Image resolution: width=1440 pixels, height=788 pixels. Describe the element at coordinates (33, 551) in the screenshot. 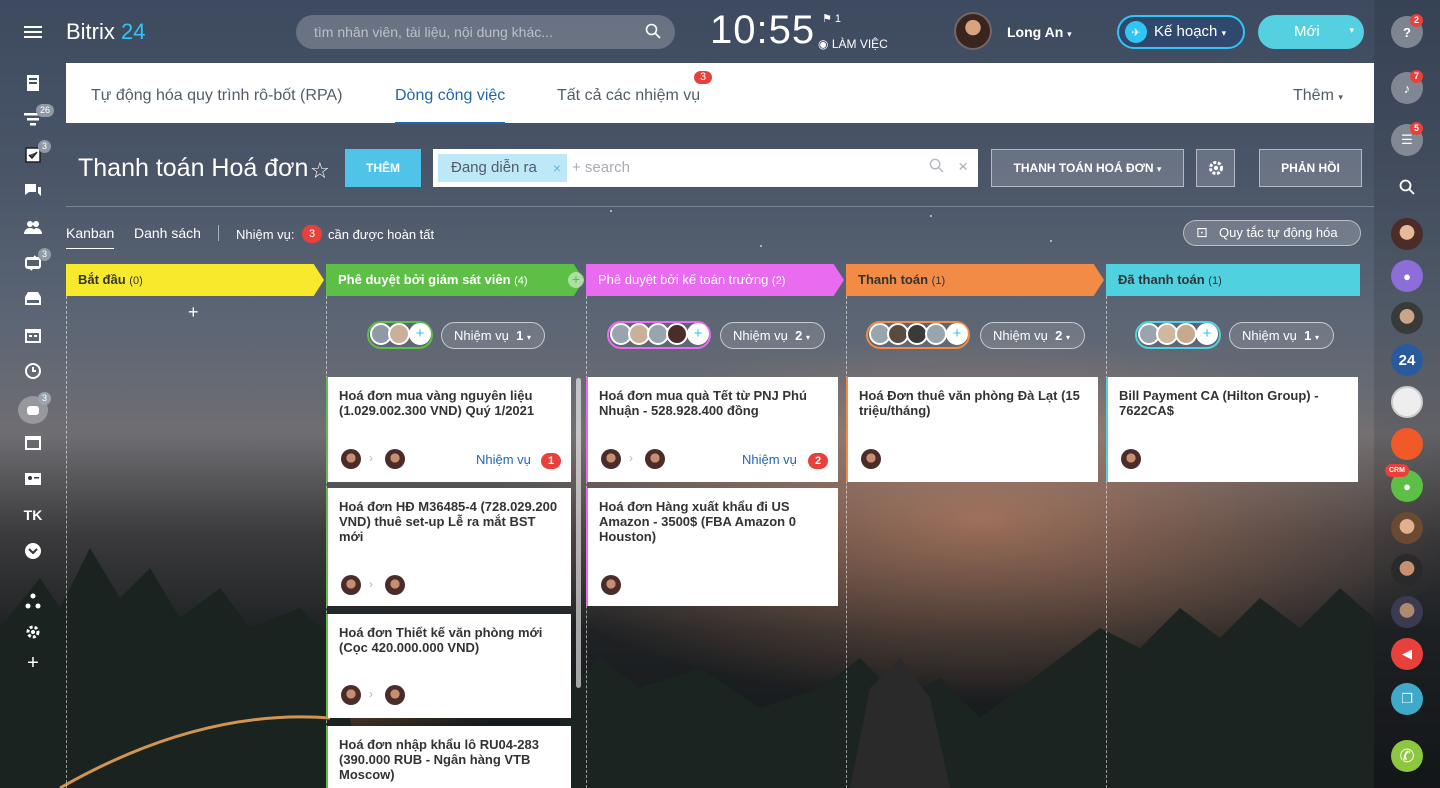

I see `more-down-icon` at that location.